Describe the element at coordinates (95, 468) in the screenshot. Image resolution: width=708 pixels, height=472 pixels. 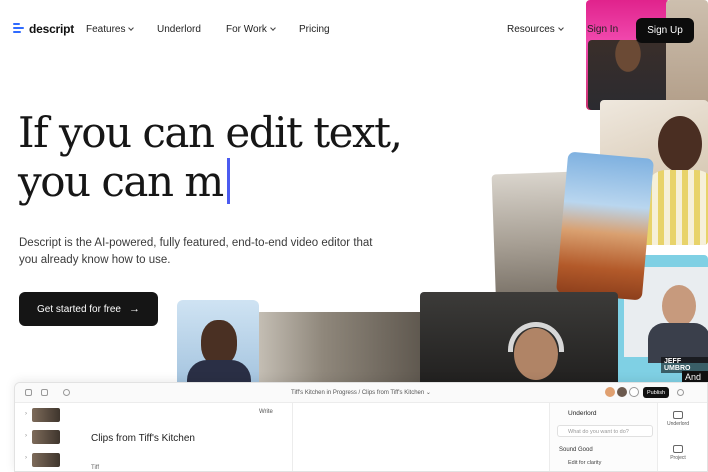
I see `speaker-label: Tiff` at that location.